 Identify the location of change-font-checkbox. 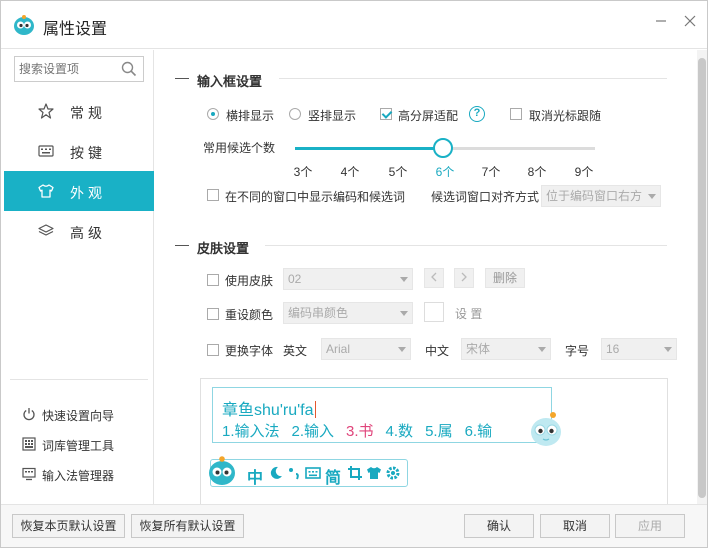
(213, 350).